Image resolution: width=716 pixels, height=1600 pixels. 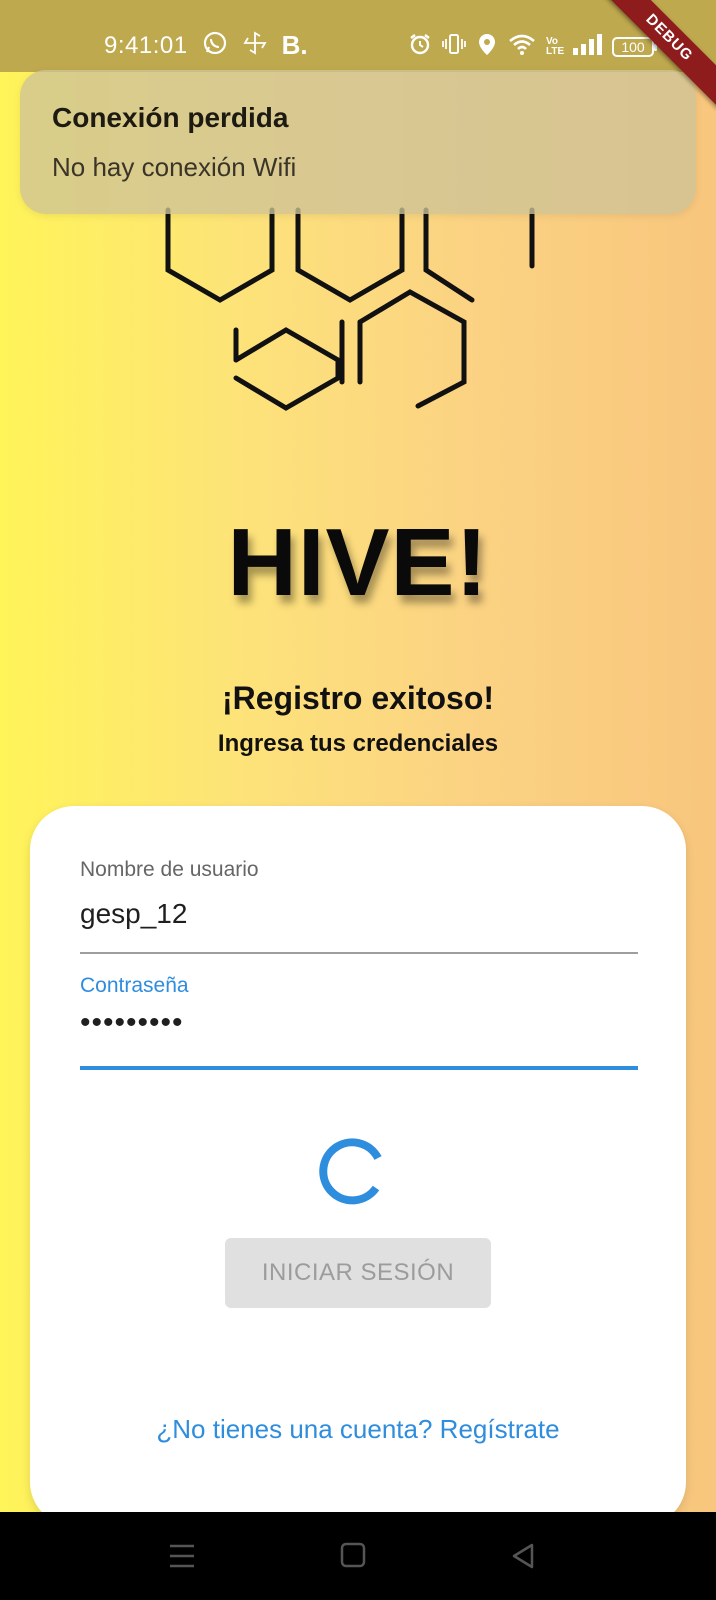 What do you see at coordinates (353, 1557) in the screenshot?
I see `home-icon` at bounding box center [353, 1557].